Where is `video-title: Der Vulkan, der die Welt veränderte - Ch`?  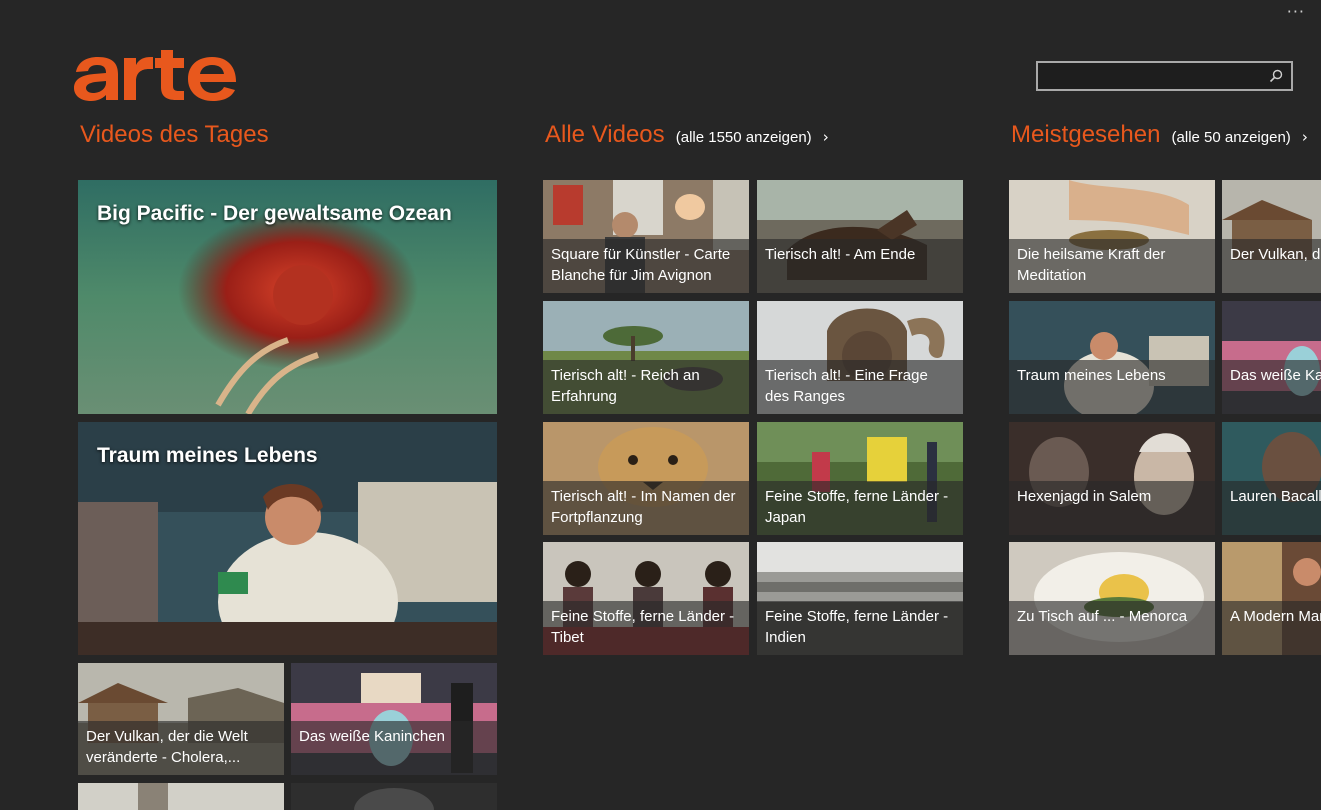 video-title: Der Vulkan, der die Welt veränderte - Ch is located at coordinates (1271, 266).